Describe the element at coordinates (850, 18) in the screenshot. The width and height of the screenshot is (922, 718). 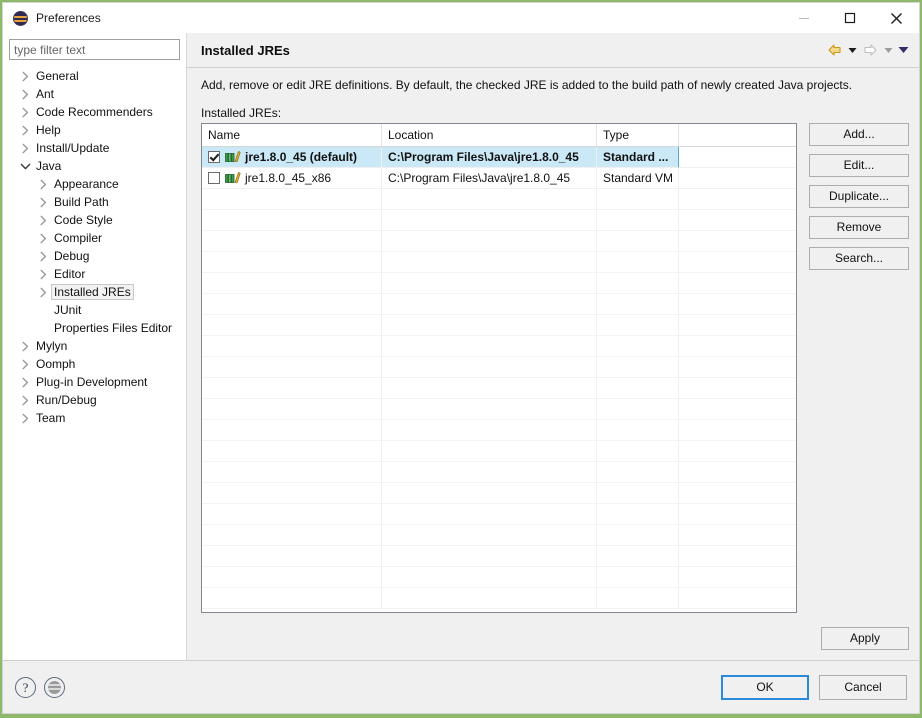
I see `maximize-icon` at that location.